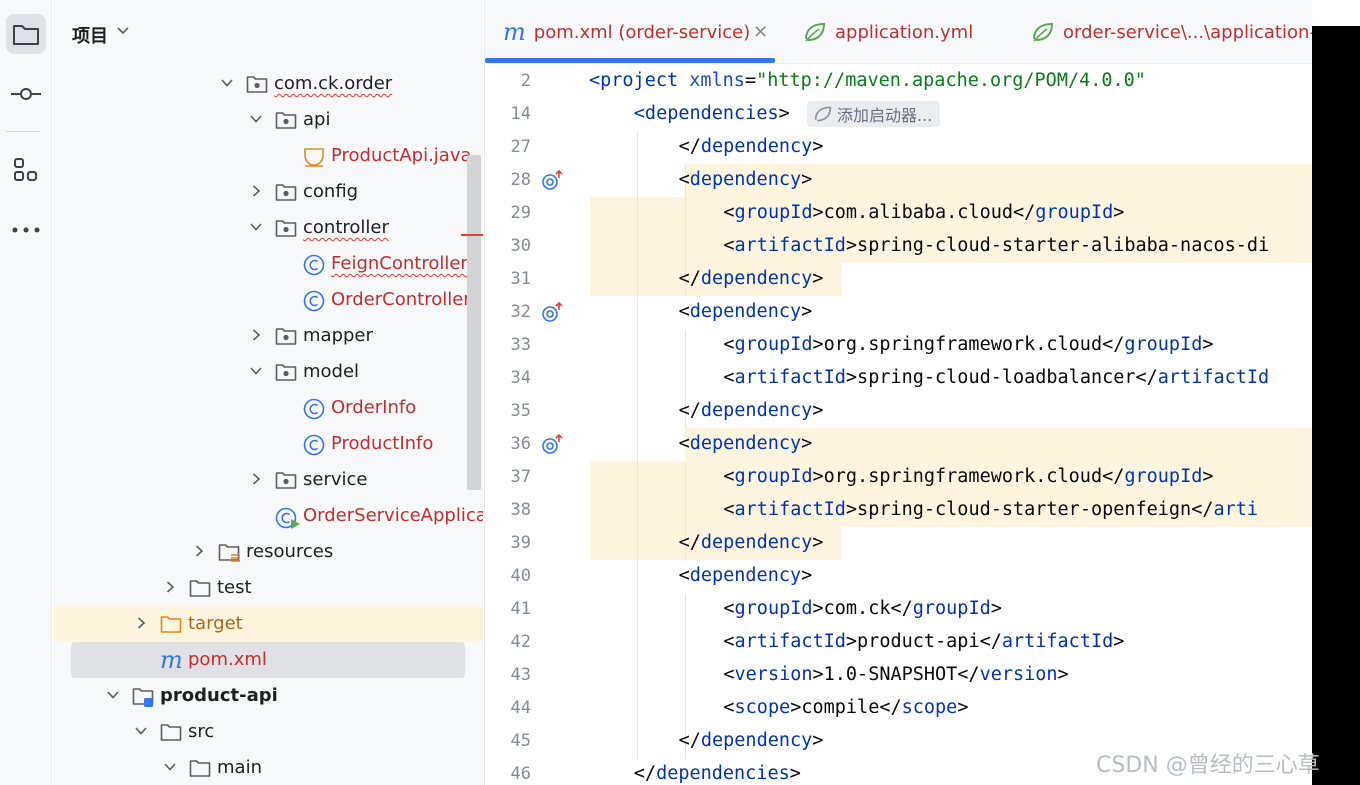 This screenshot has height=785, width=1360. I want to click on code-text: <dependency>, so click(746, 443).